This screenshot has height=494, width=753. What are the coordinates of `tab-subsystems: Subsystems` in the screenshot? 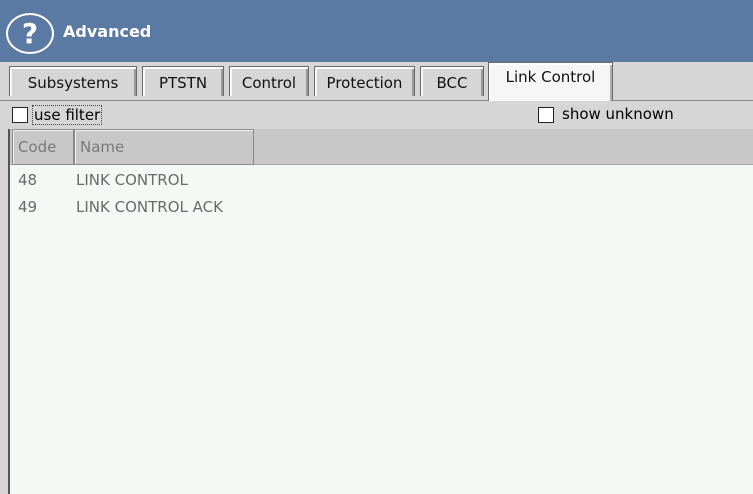 It's located at (73, 81).